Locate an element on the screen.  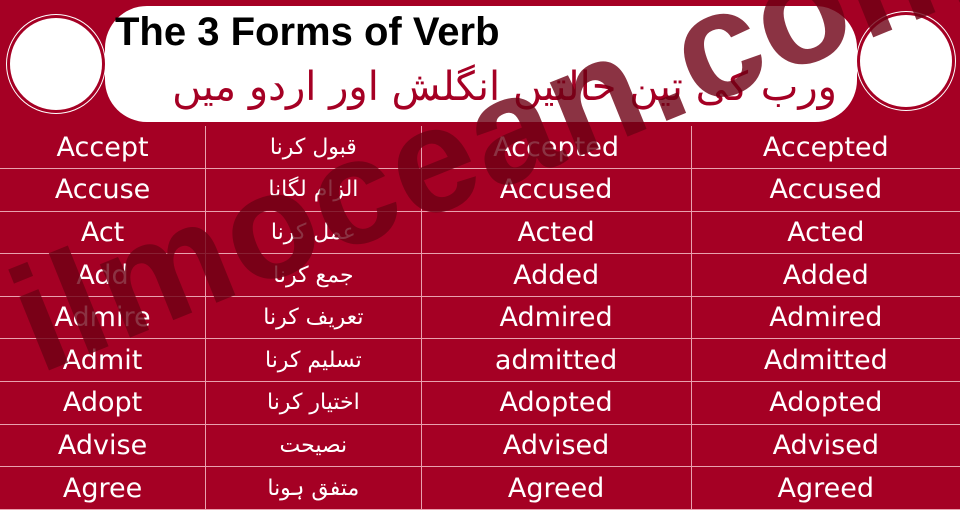
table-row: Accuse الزام لگانا Accused Accused is located at coordinates (480, 190).